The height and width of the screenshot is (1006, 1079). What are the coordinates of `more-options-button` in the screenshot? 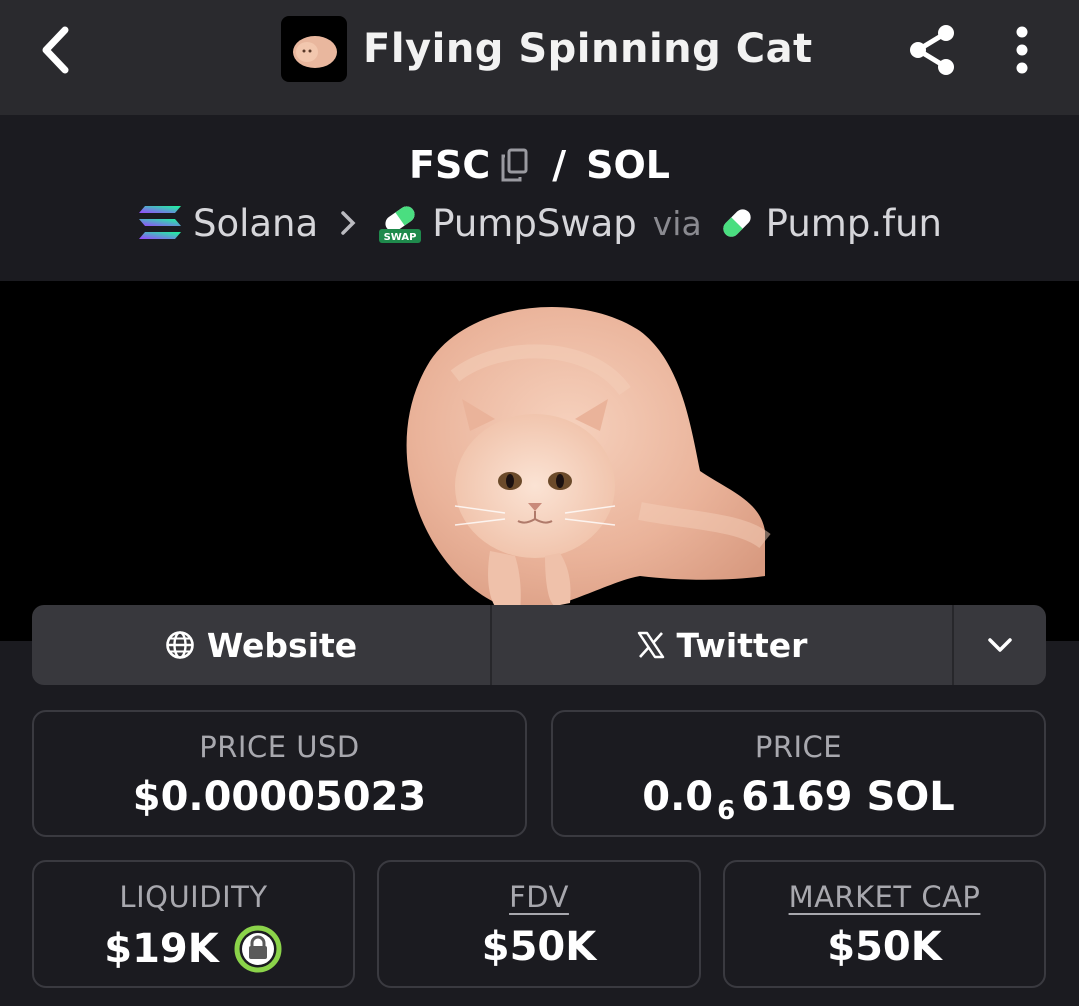 It's located at (1022, 50).